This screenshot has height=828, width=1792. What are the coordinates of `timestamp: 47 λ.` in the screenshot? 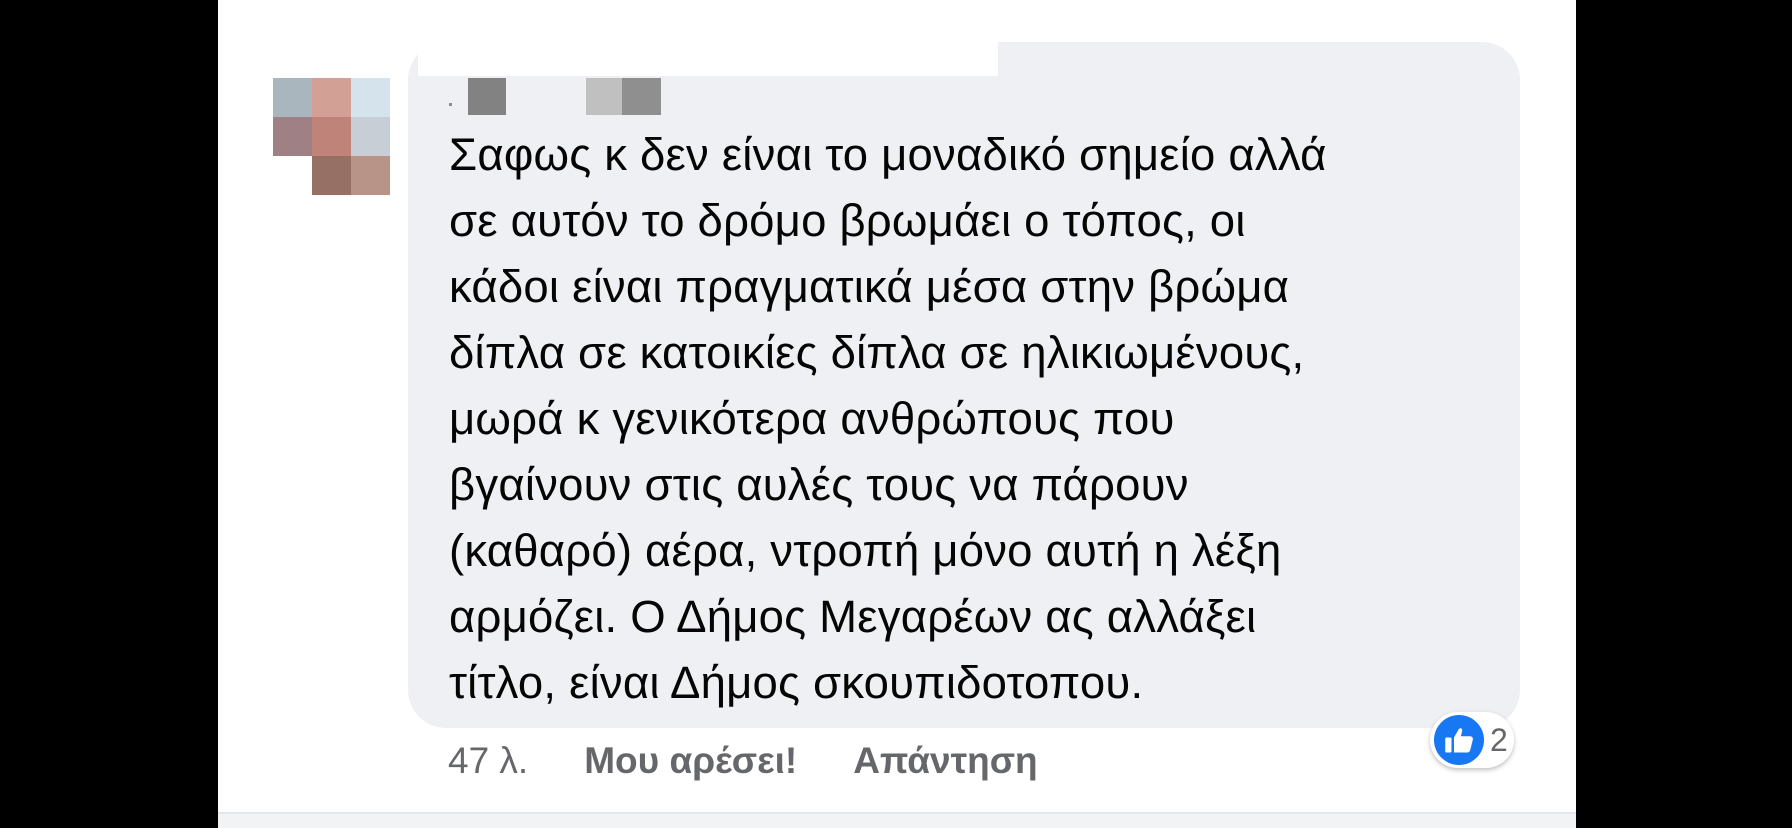 It's located at (488, 761).